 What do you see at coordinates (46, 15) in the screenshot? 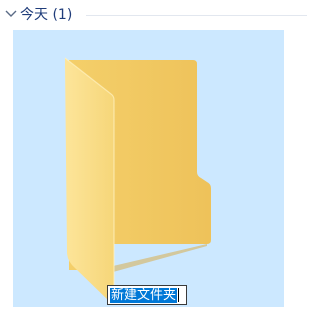
I see `group-title: 今天 (1)` at bounding box center [46, 15].